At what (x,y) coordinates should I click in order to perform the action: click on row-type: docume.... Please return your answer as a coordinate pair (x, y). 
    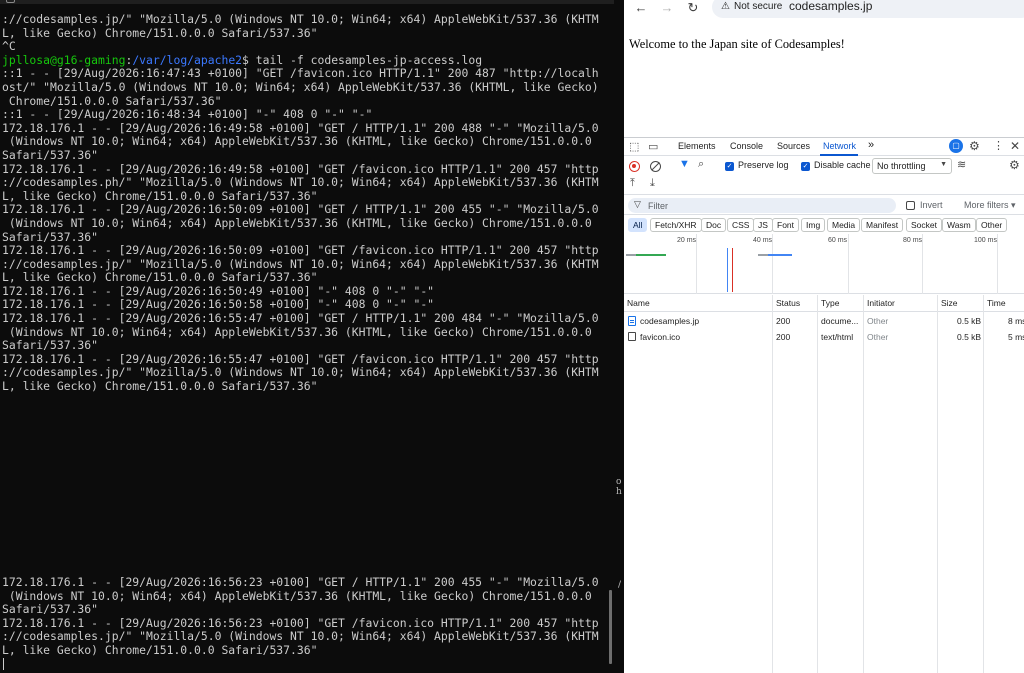
    Looking at the image, I should click on (840, 321).